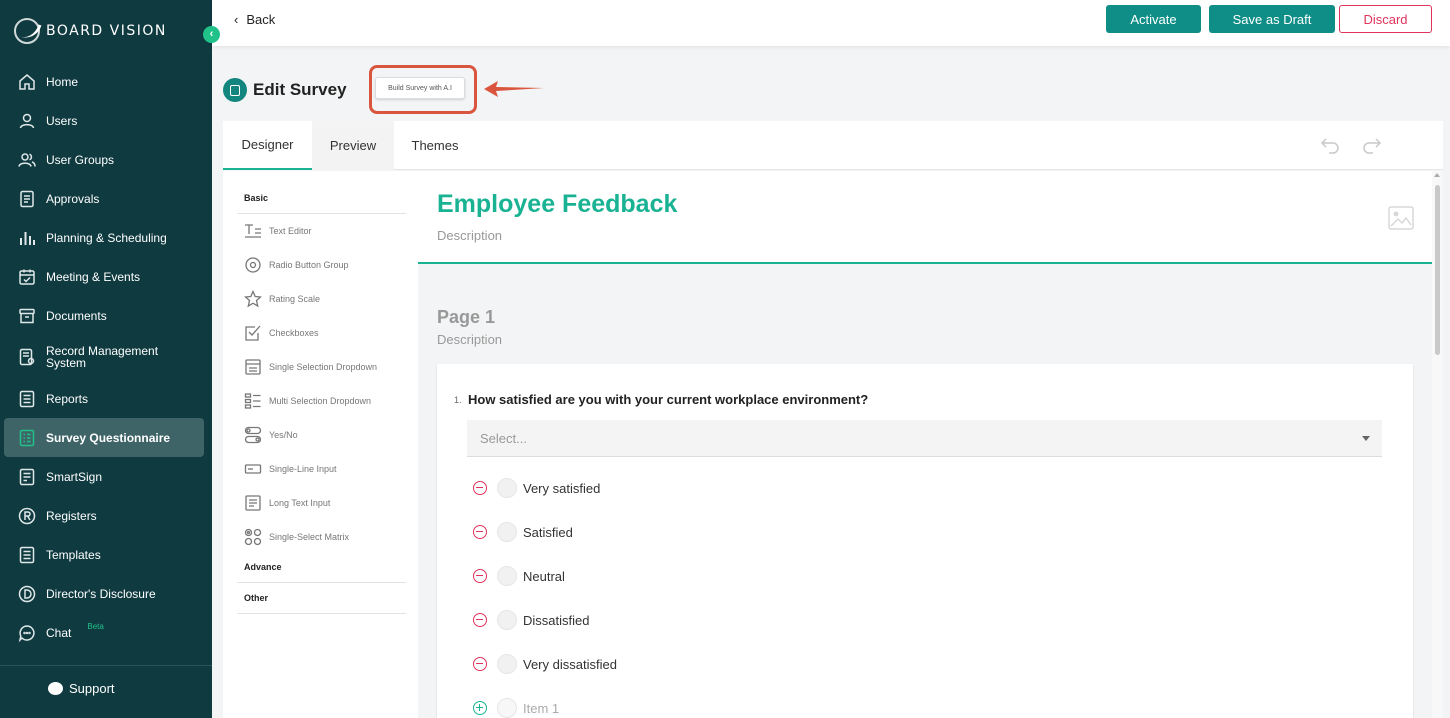  What do you see at coordinates (296, 265) in the screenshot?
I see `toolbox-item-radio-group: Radio Button Group` at bounding box center [296, 265].